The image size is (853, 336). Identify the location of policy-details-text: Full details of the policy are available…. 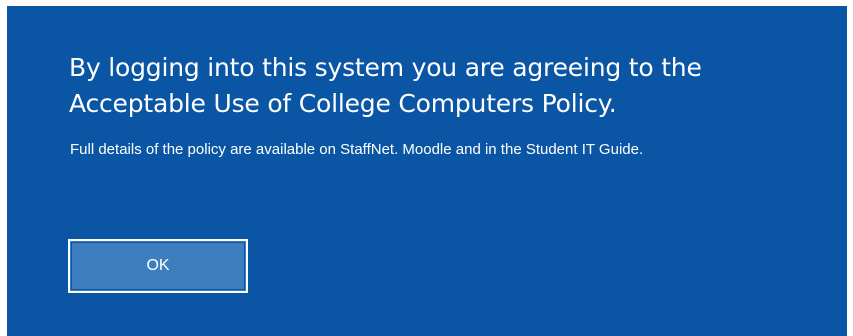
(357, 149).